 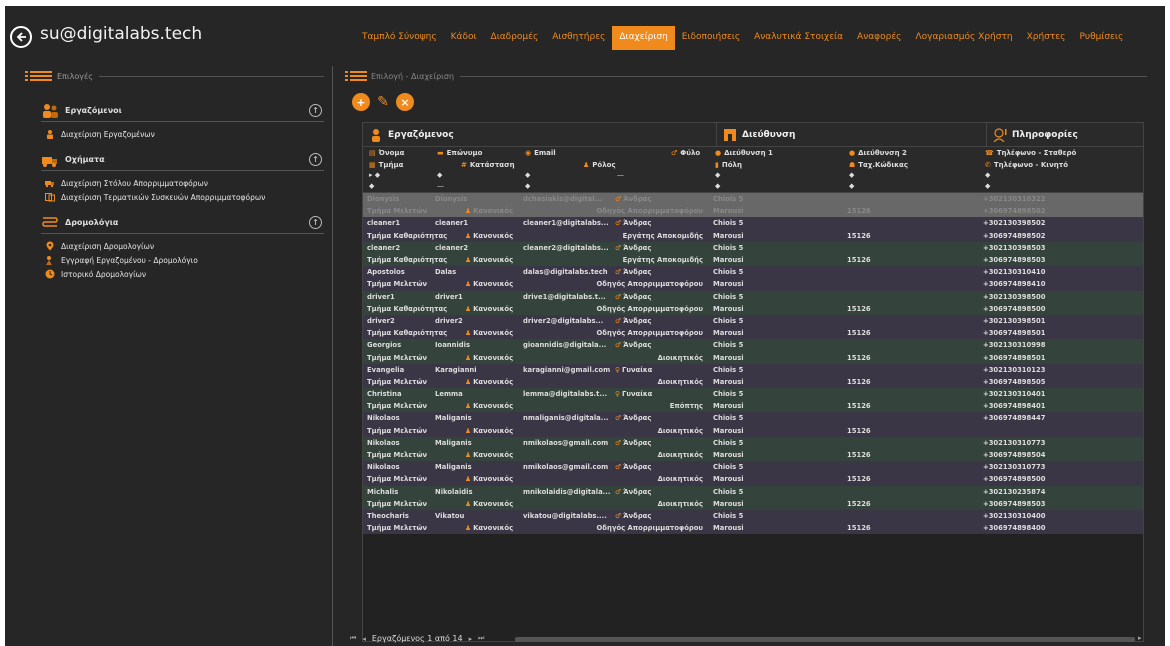 I want to click on tab-4: Διαχείριση, so click(x=643, y=38).